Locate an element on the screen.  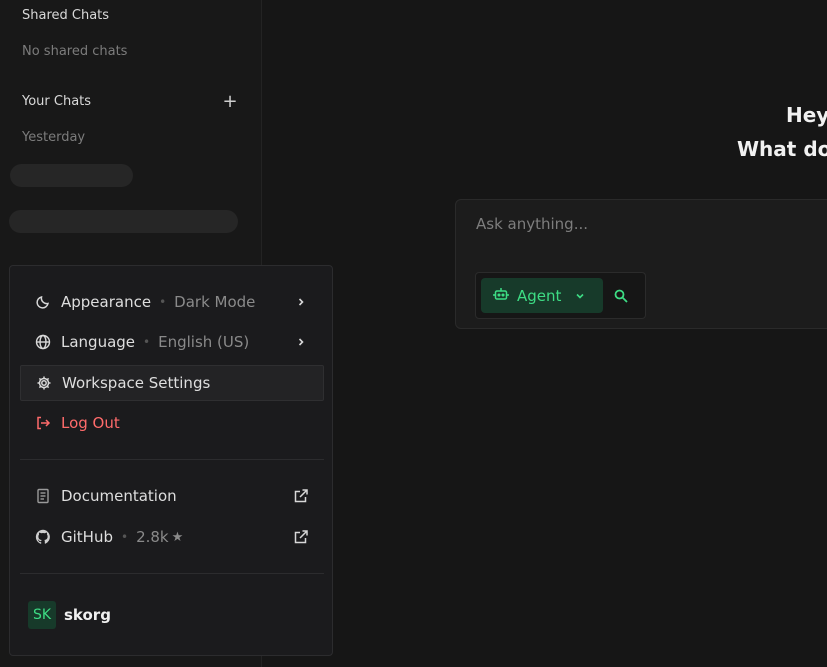
chat-input is located at coordinates (646, 224).